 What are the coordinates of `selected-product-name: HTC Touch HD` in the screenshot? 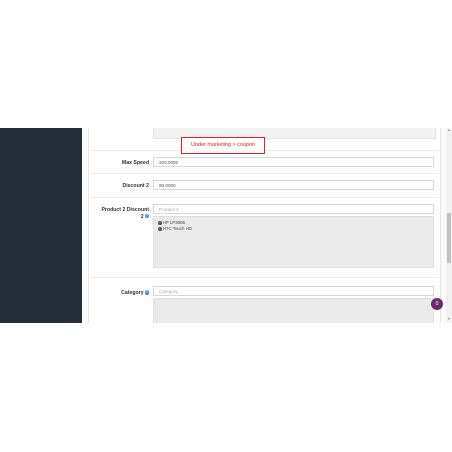 It's located at (177, 228).